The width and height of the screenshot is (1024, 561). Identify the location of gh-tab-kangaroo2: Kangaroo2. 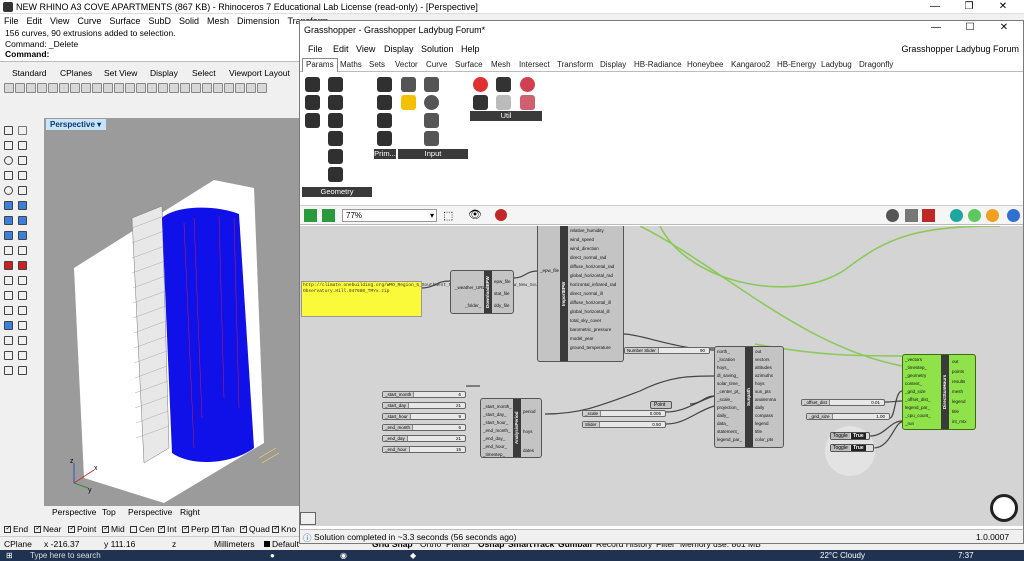
(750, 64).